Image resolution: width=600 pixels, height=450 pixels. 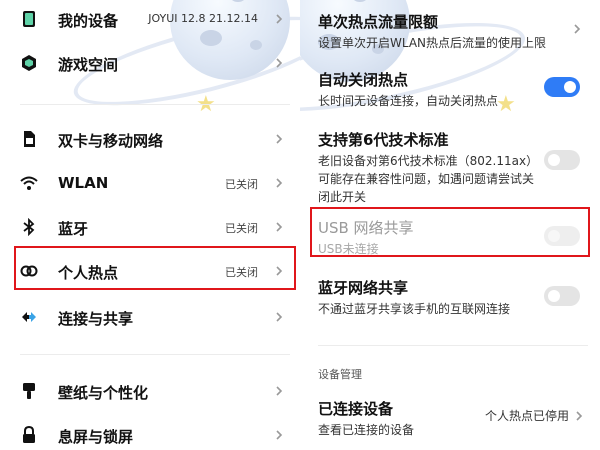 What do you see at coordinates (29, 139) in the screenshot?
I see `sim-card-icon` at bounding box center [29, 139].